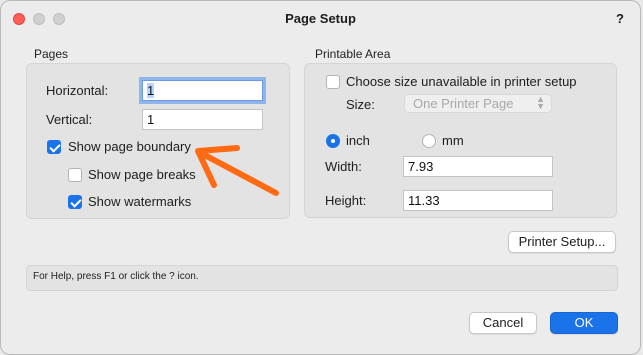 The width and height of the screenshot is (643, 355). What do you see at coordinates (333, 82) in the screenshot?
I see `choose-size-checkbox` at bounding box center [333, 82].